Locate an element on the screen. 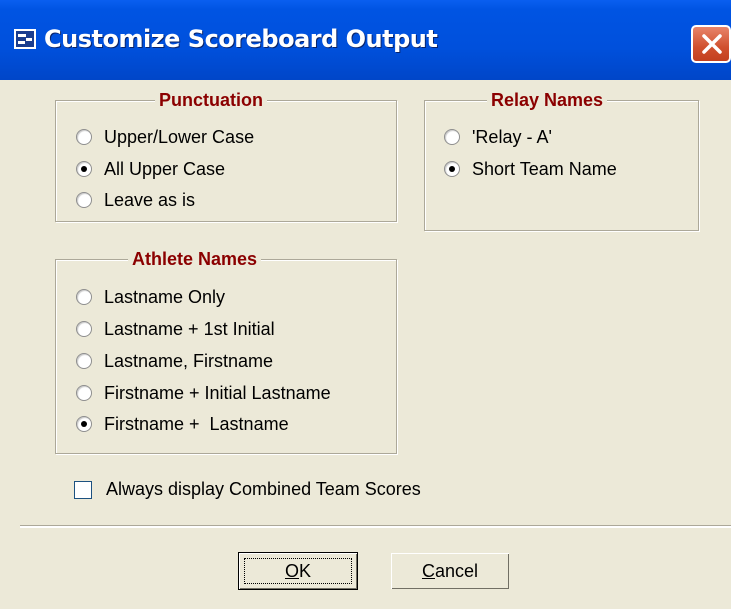 This screenshot has height=609, width=731. radio-all-upper-case: All Upper Case is located at coordinates (150, 169).